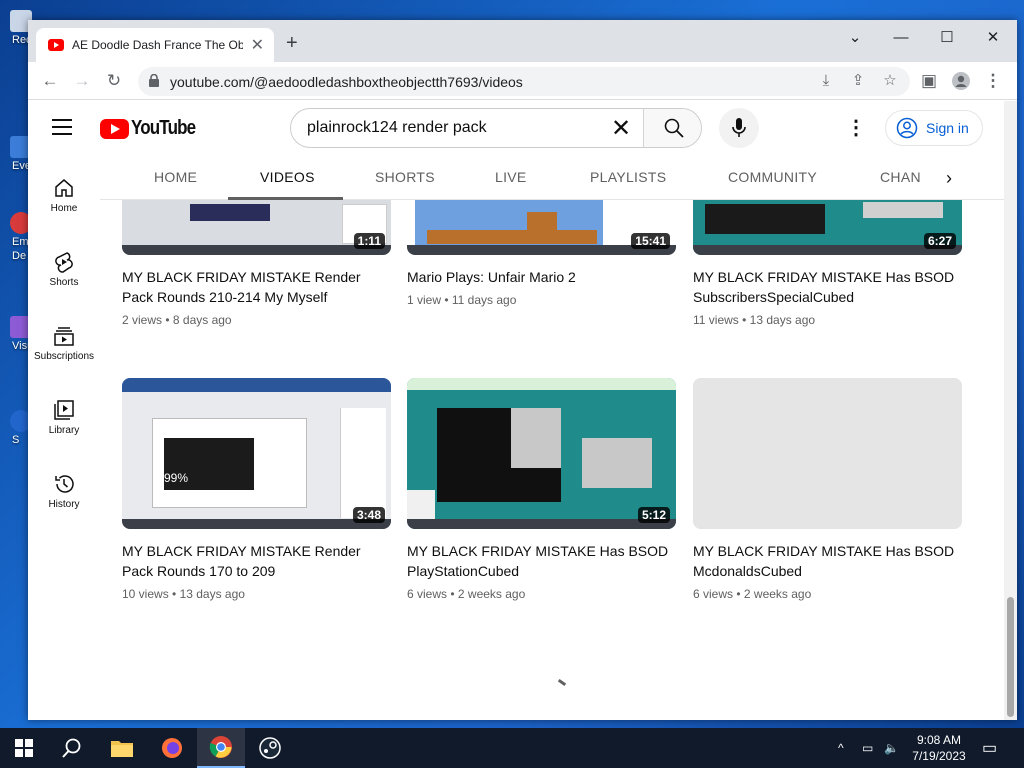  I want to click on subscriptions-icon, so click(64, 336).